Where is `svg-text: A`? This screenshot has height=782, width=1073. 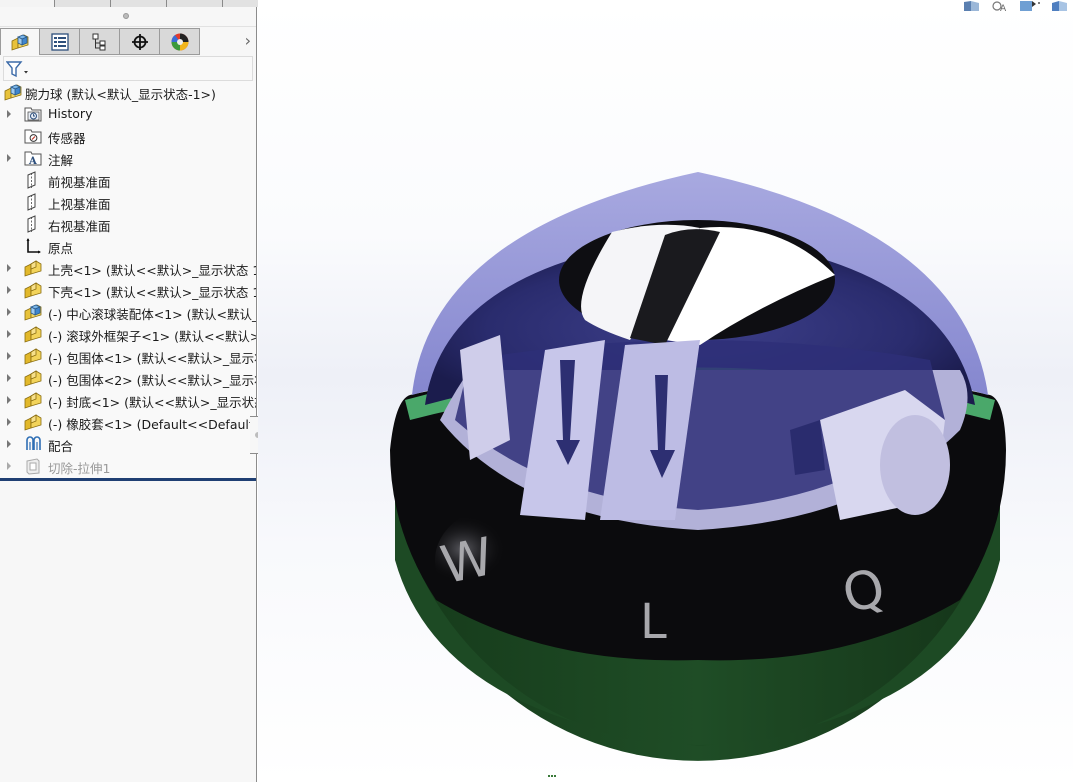 svg-text: A is located at coordinates (32, 161).